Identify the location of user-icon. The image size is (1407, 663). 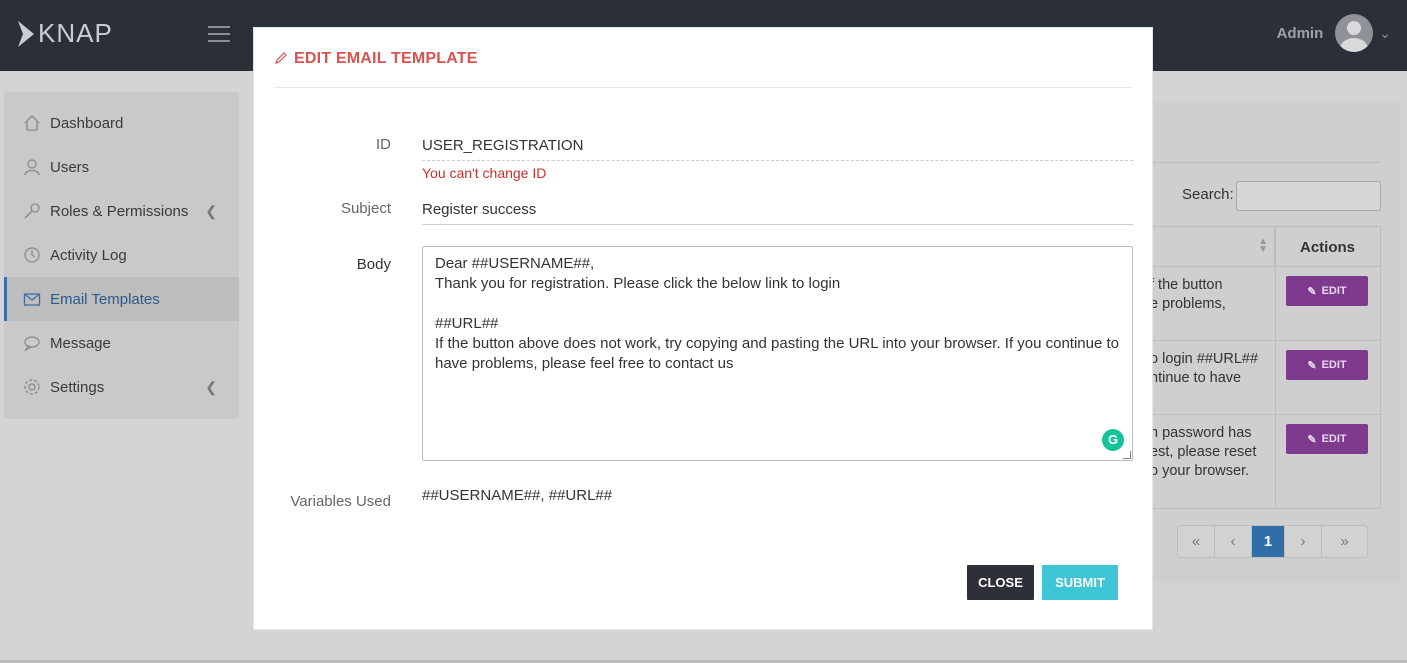
(32, 167).